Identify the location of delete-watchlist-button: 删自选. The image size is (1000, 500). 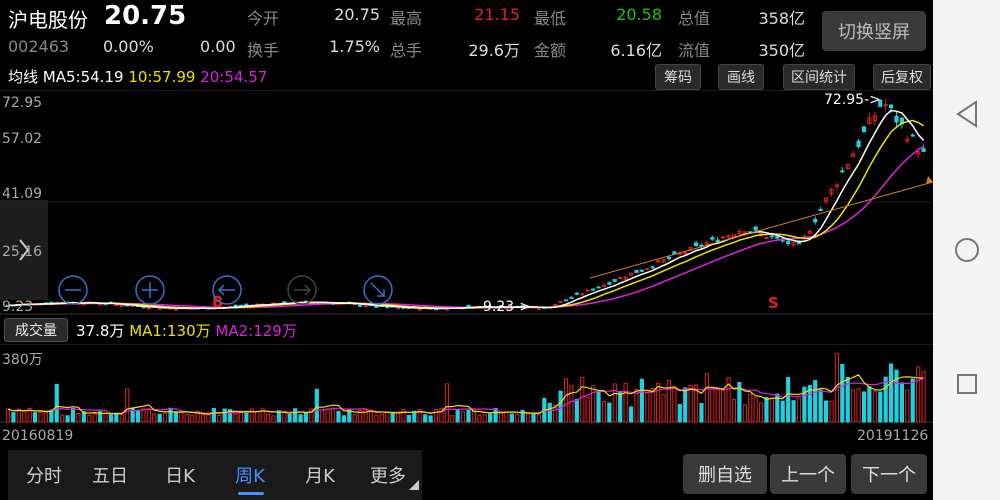
(725, 474).